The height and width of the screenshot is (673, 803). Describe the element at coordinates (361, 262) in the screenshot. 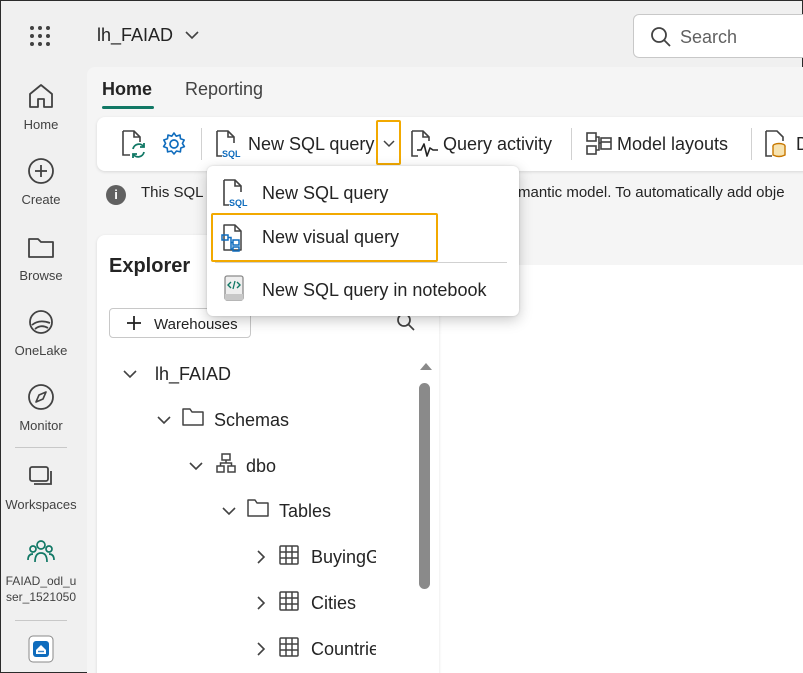

I see `menu-divider` at that location.